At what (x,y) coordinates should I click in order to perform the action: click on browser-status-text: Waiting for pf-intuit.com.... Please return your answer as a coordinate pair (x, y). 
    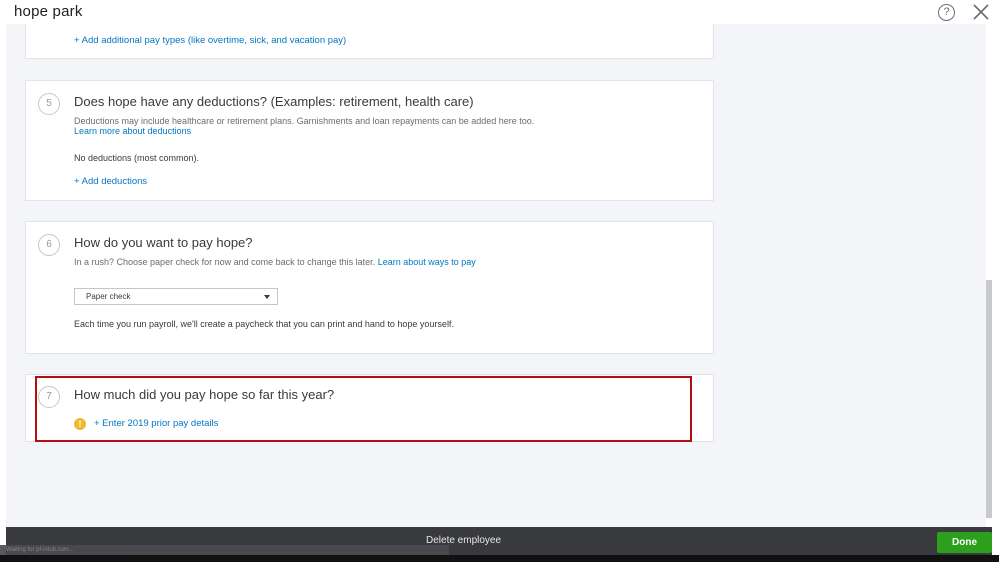
    Looking at the image, I should click on (40, 550).